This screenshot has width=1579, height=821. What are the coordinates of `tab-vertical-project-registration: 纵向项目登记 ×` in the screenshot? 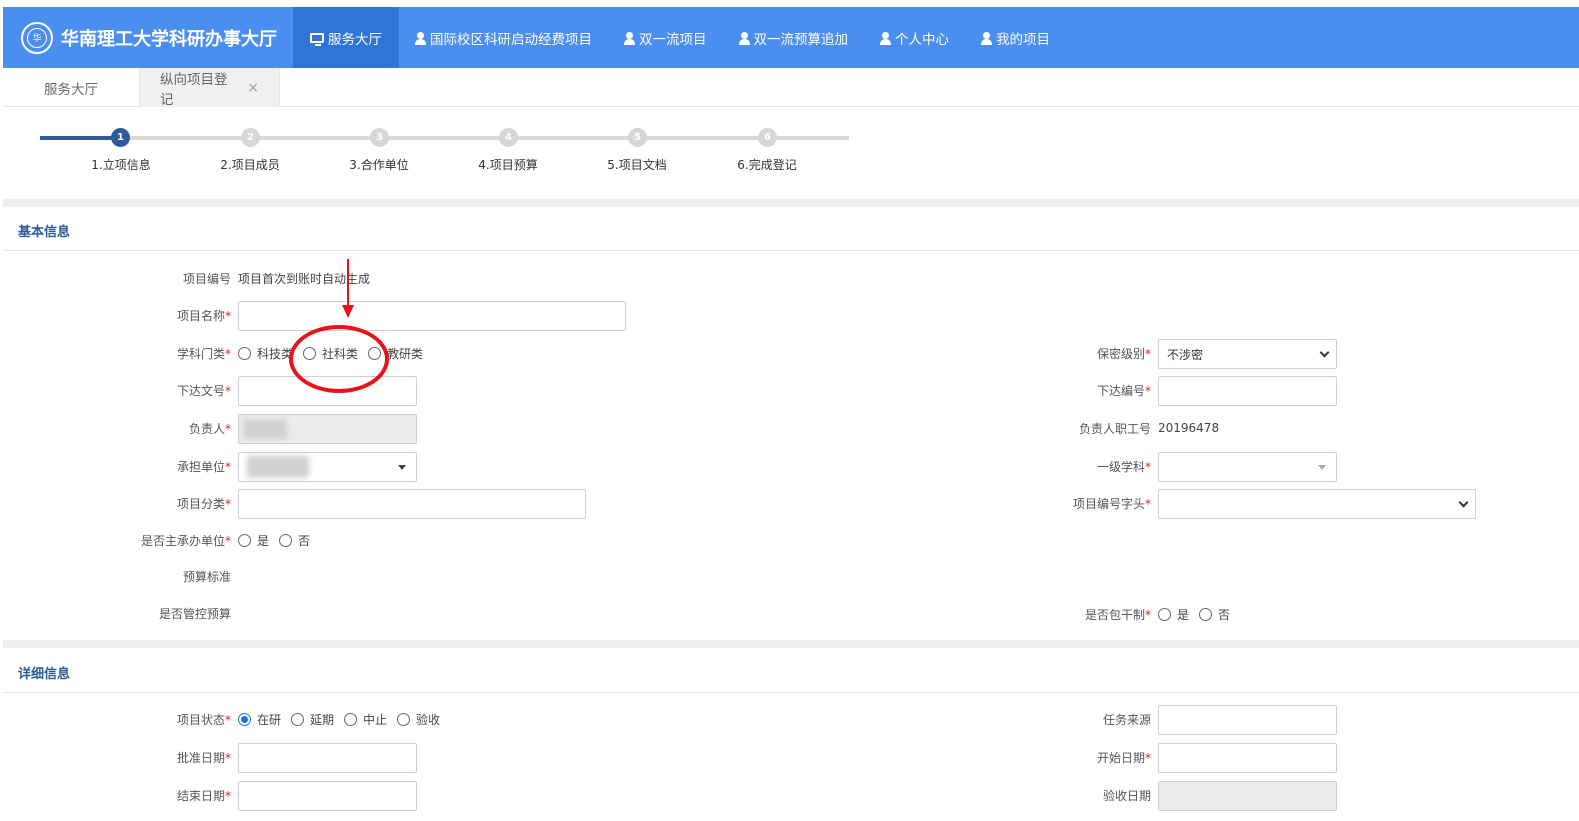 It's located at (210, 88).